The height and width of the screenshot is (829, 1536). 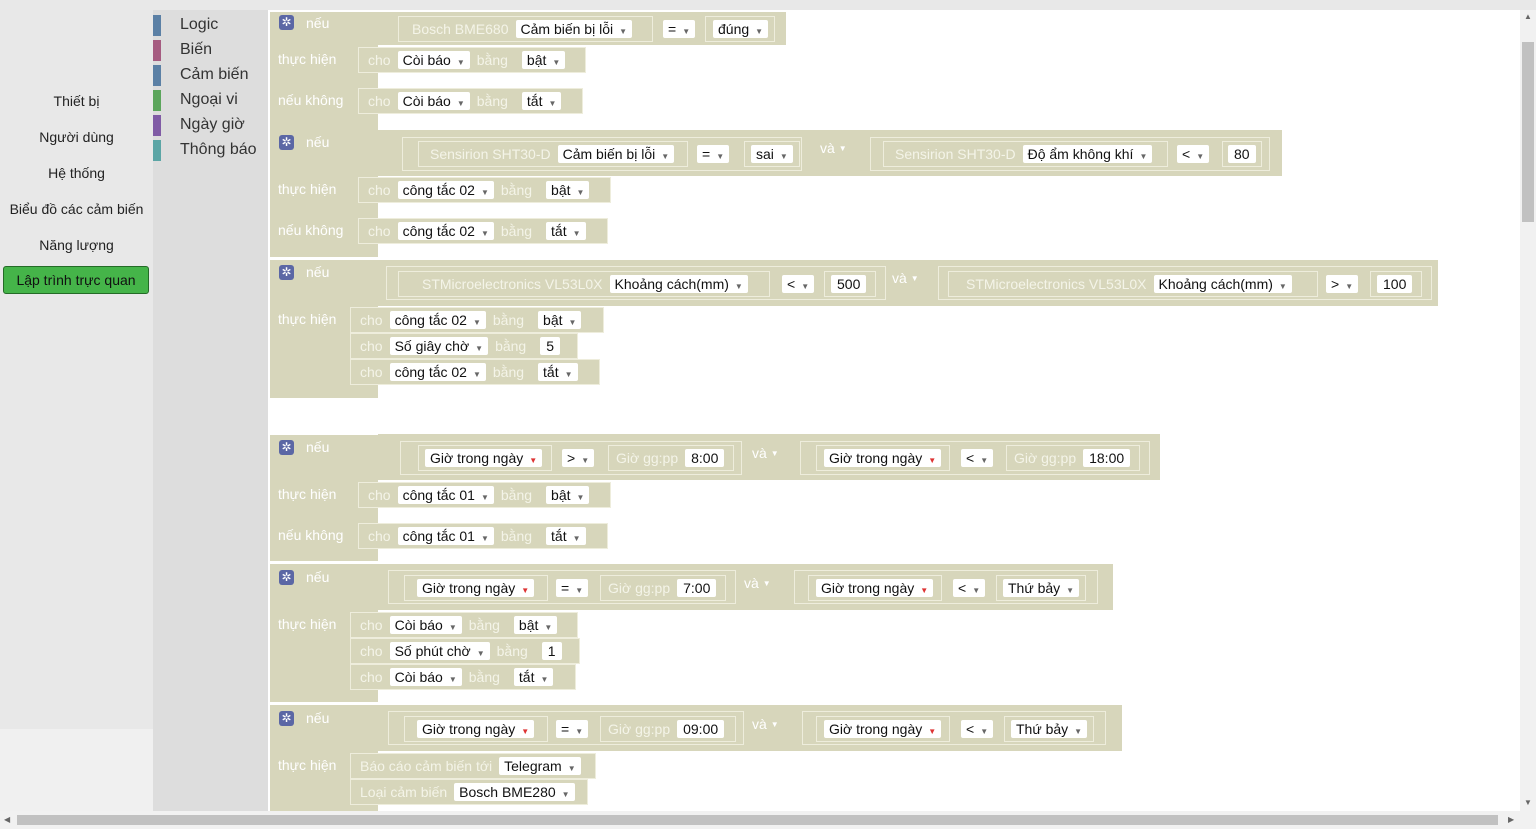 What do you see at coordinates (1186, 154) in the screenshot?
I see `operator-value: <` at bounding box center [1186, 154].